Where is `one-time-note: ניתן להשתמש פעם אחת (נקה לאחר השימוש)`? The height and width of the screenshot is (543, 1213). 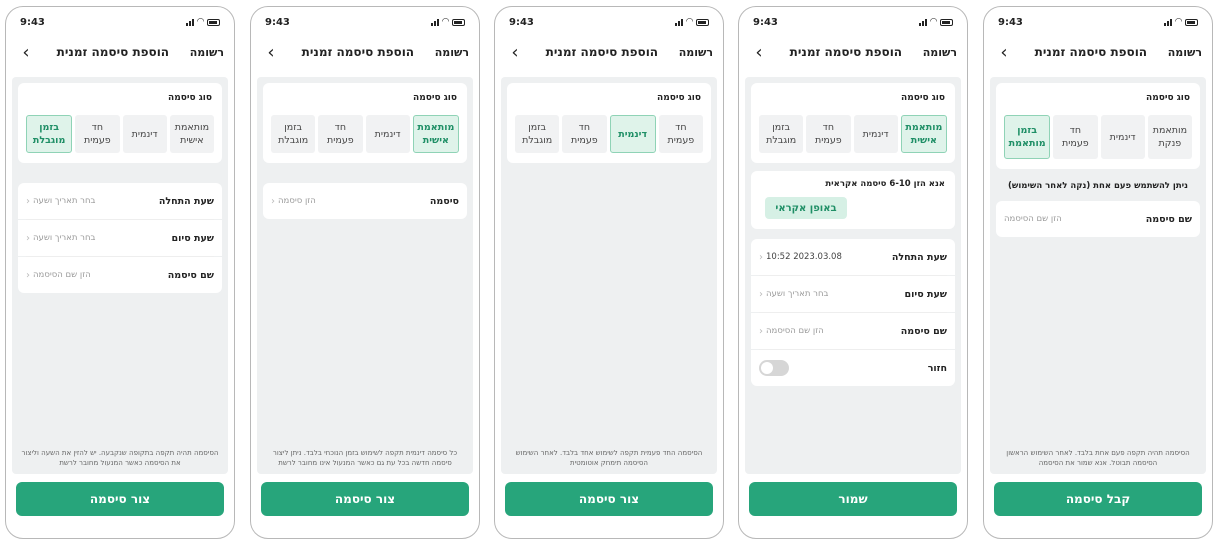 one-time-note: ניתן להשתמש פעם אחת (נקה לאחר השימוש) is located at coordinates (1098, 186).